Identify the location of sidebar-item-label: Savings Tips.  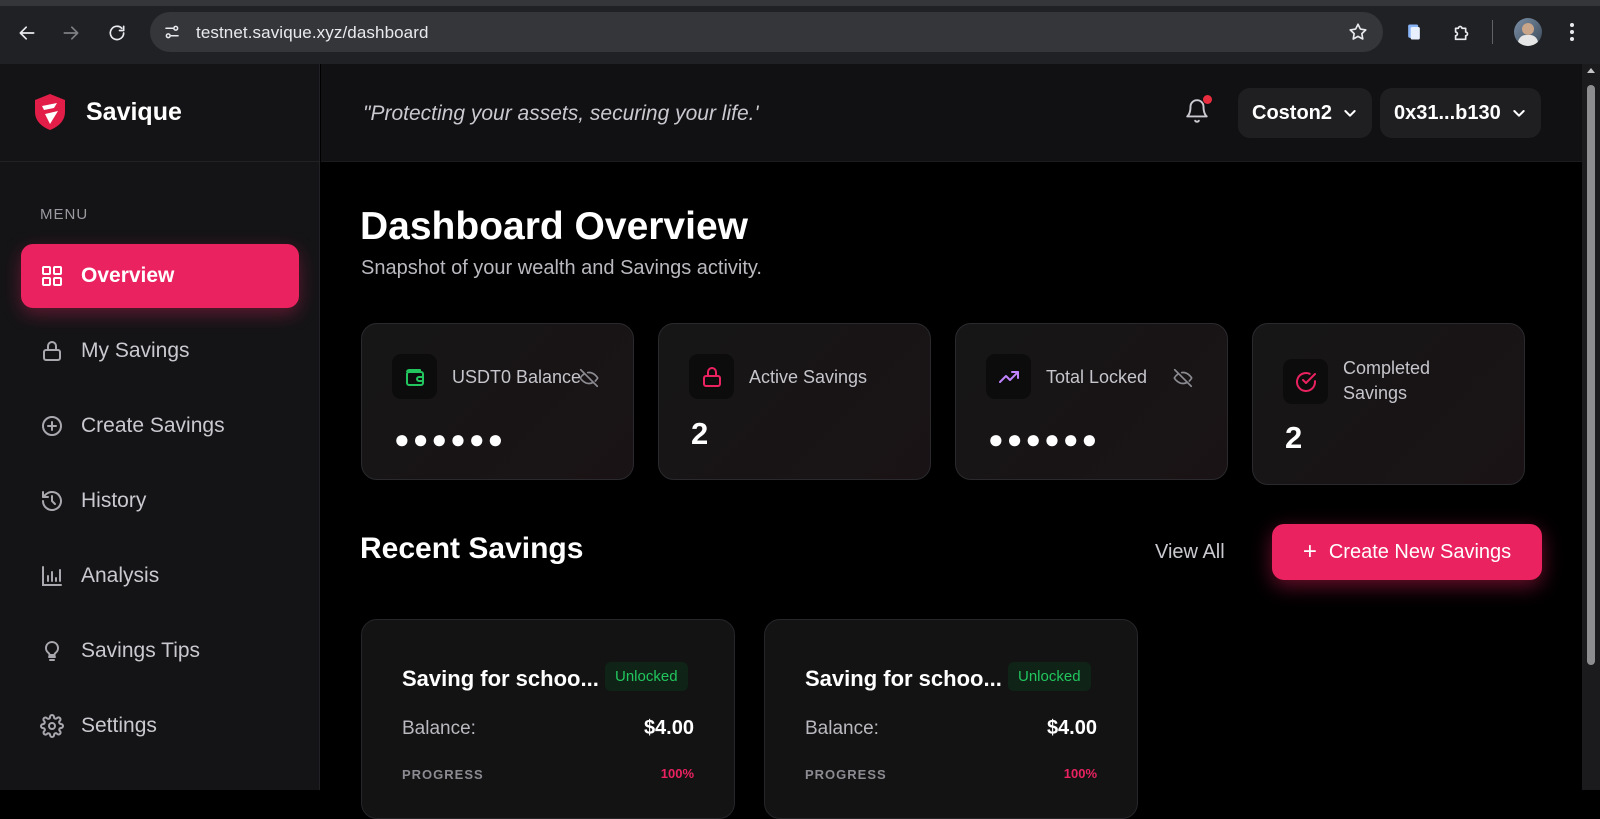
(141, 650).